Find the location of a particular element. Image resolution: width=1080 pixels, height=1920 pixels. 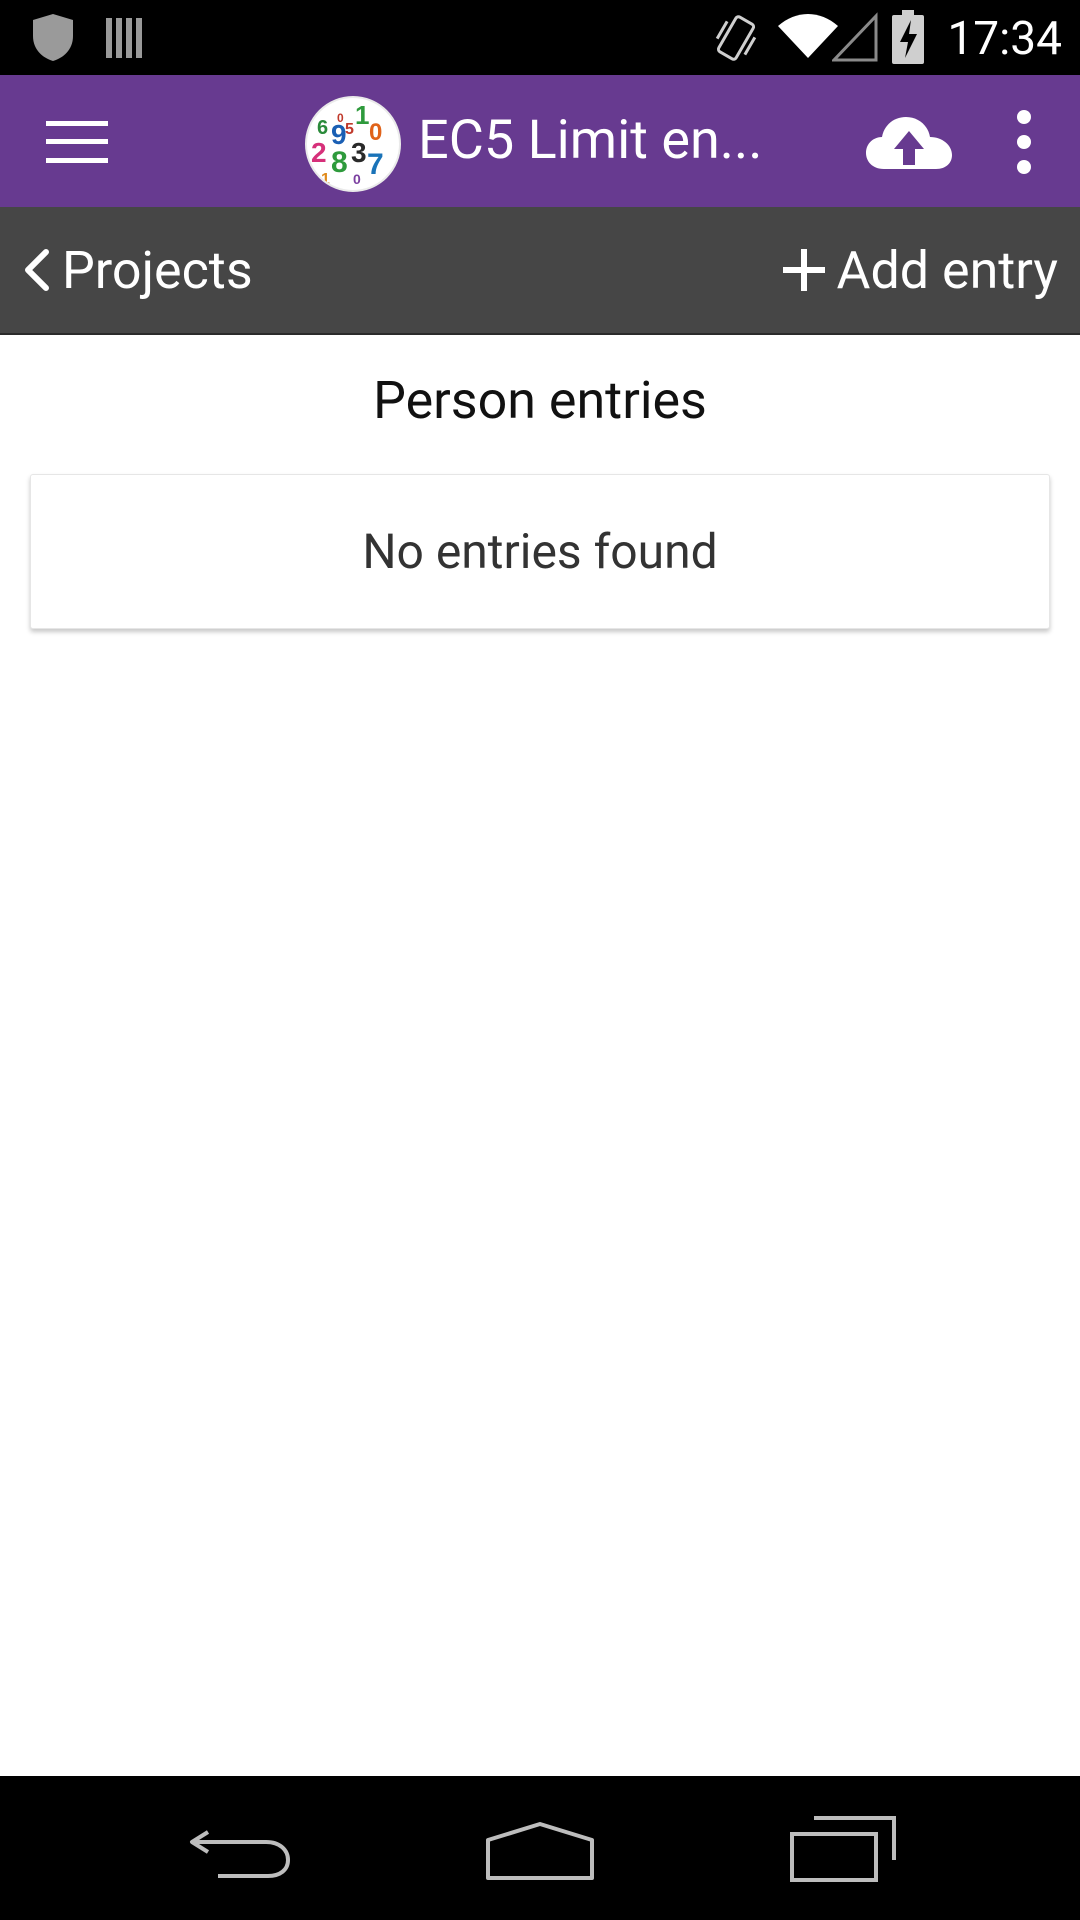

svg-text: 7 is located at coordinates (375, 164).